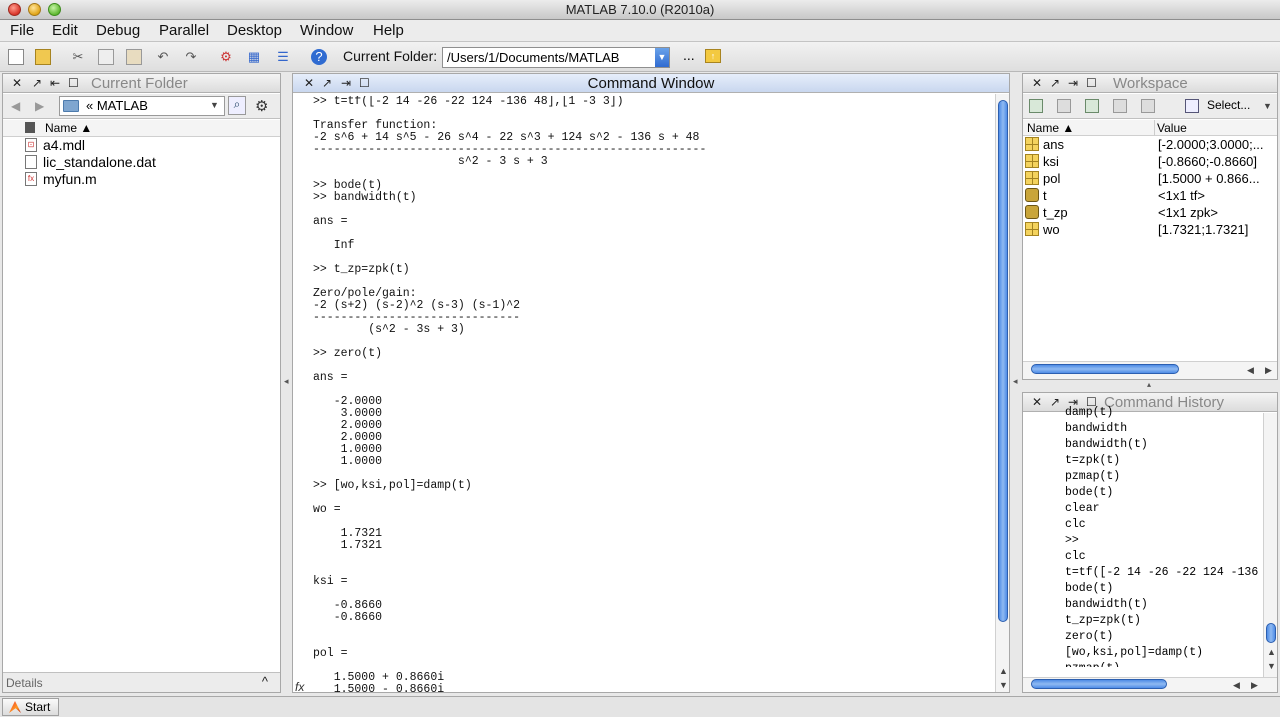 This screenshot has width=1280, height=717. I want to click on column-divider, so click(1154, 128).